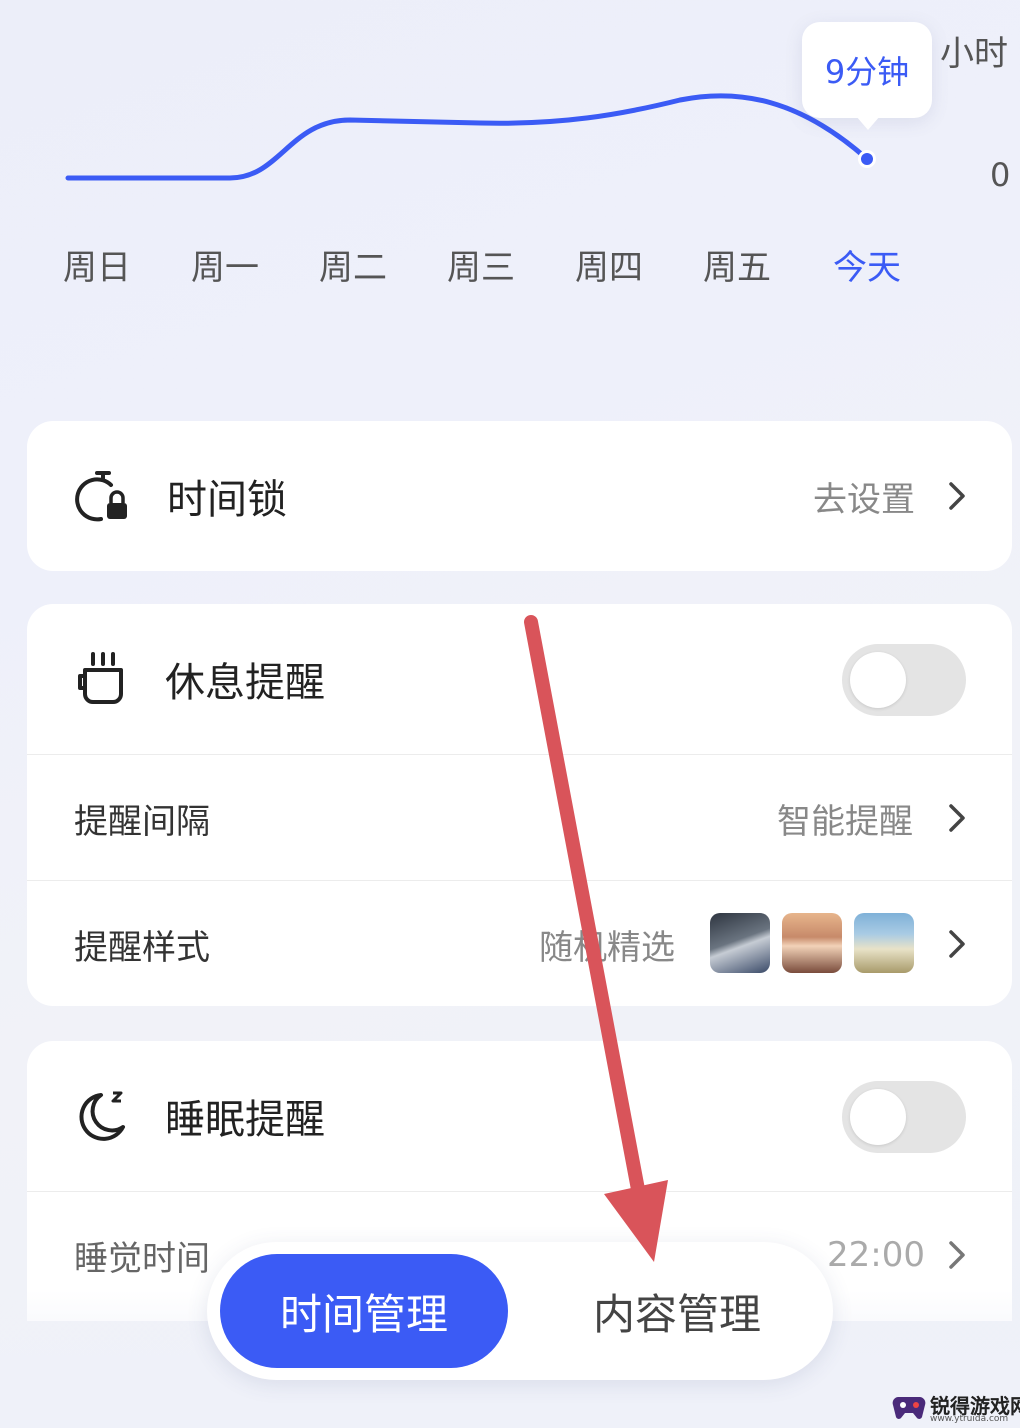 Image resolution: width=1020 pixels, height=1428 pixels. I want to click on today-point-inner, so click(867, 159).